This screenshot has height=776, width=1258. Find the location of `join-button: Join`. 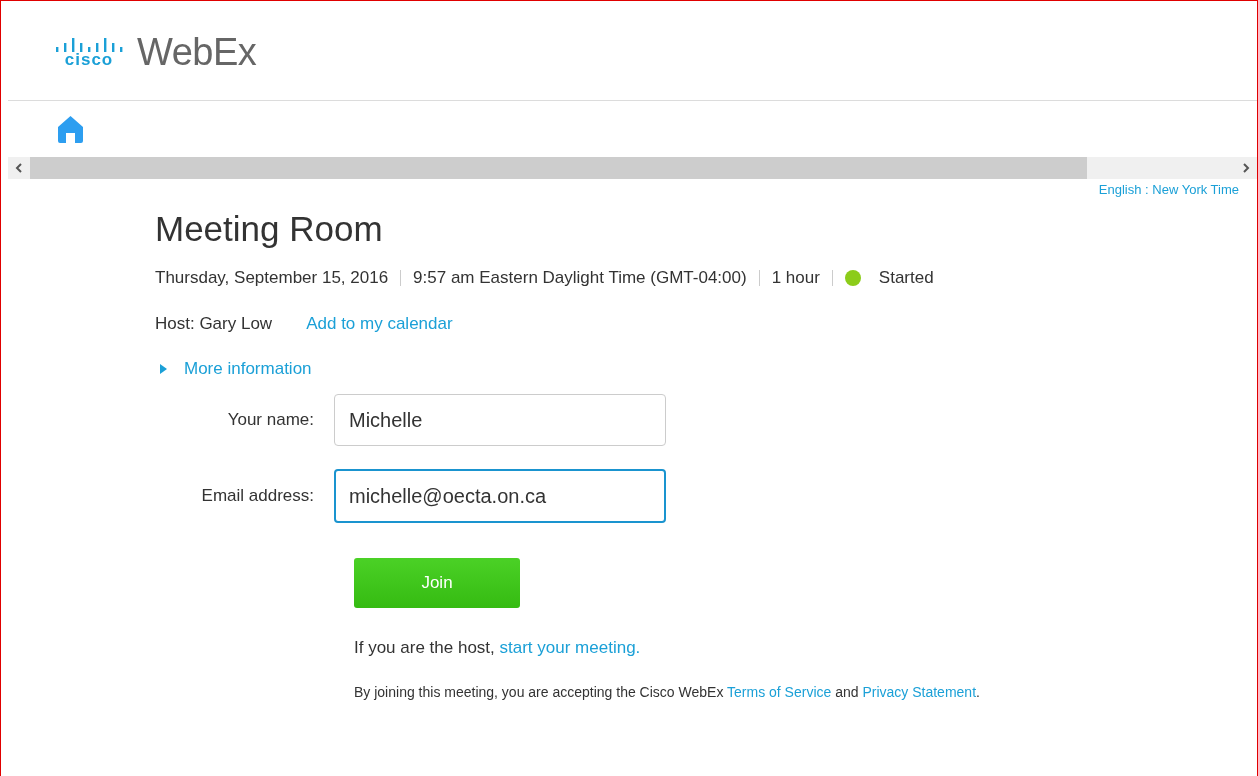

join-button: Join is located at coordinates (437, 583).